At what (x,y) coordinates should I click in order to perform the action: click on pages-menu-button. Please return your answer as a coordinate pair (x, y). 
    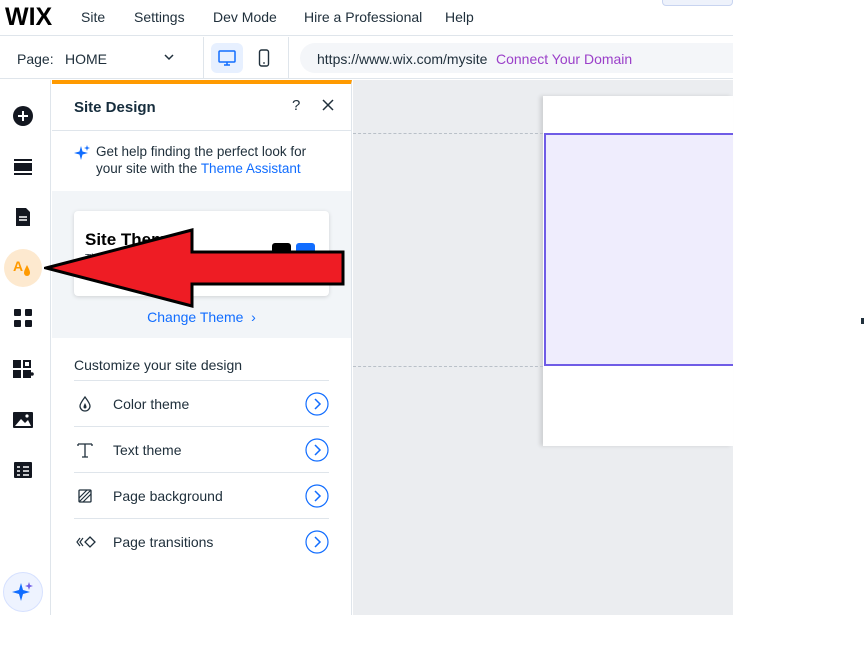
    Looking at the image, I should click on (23, 217).